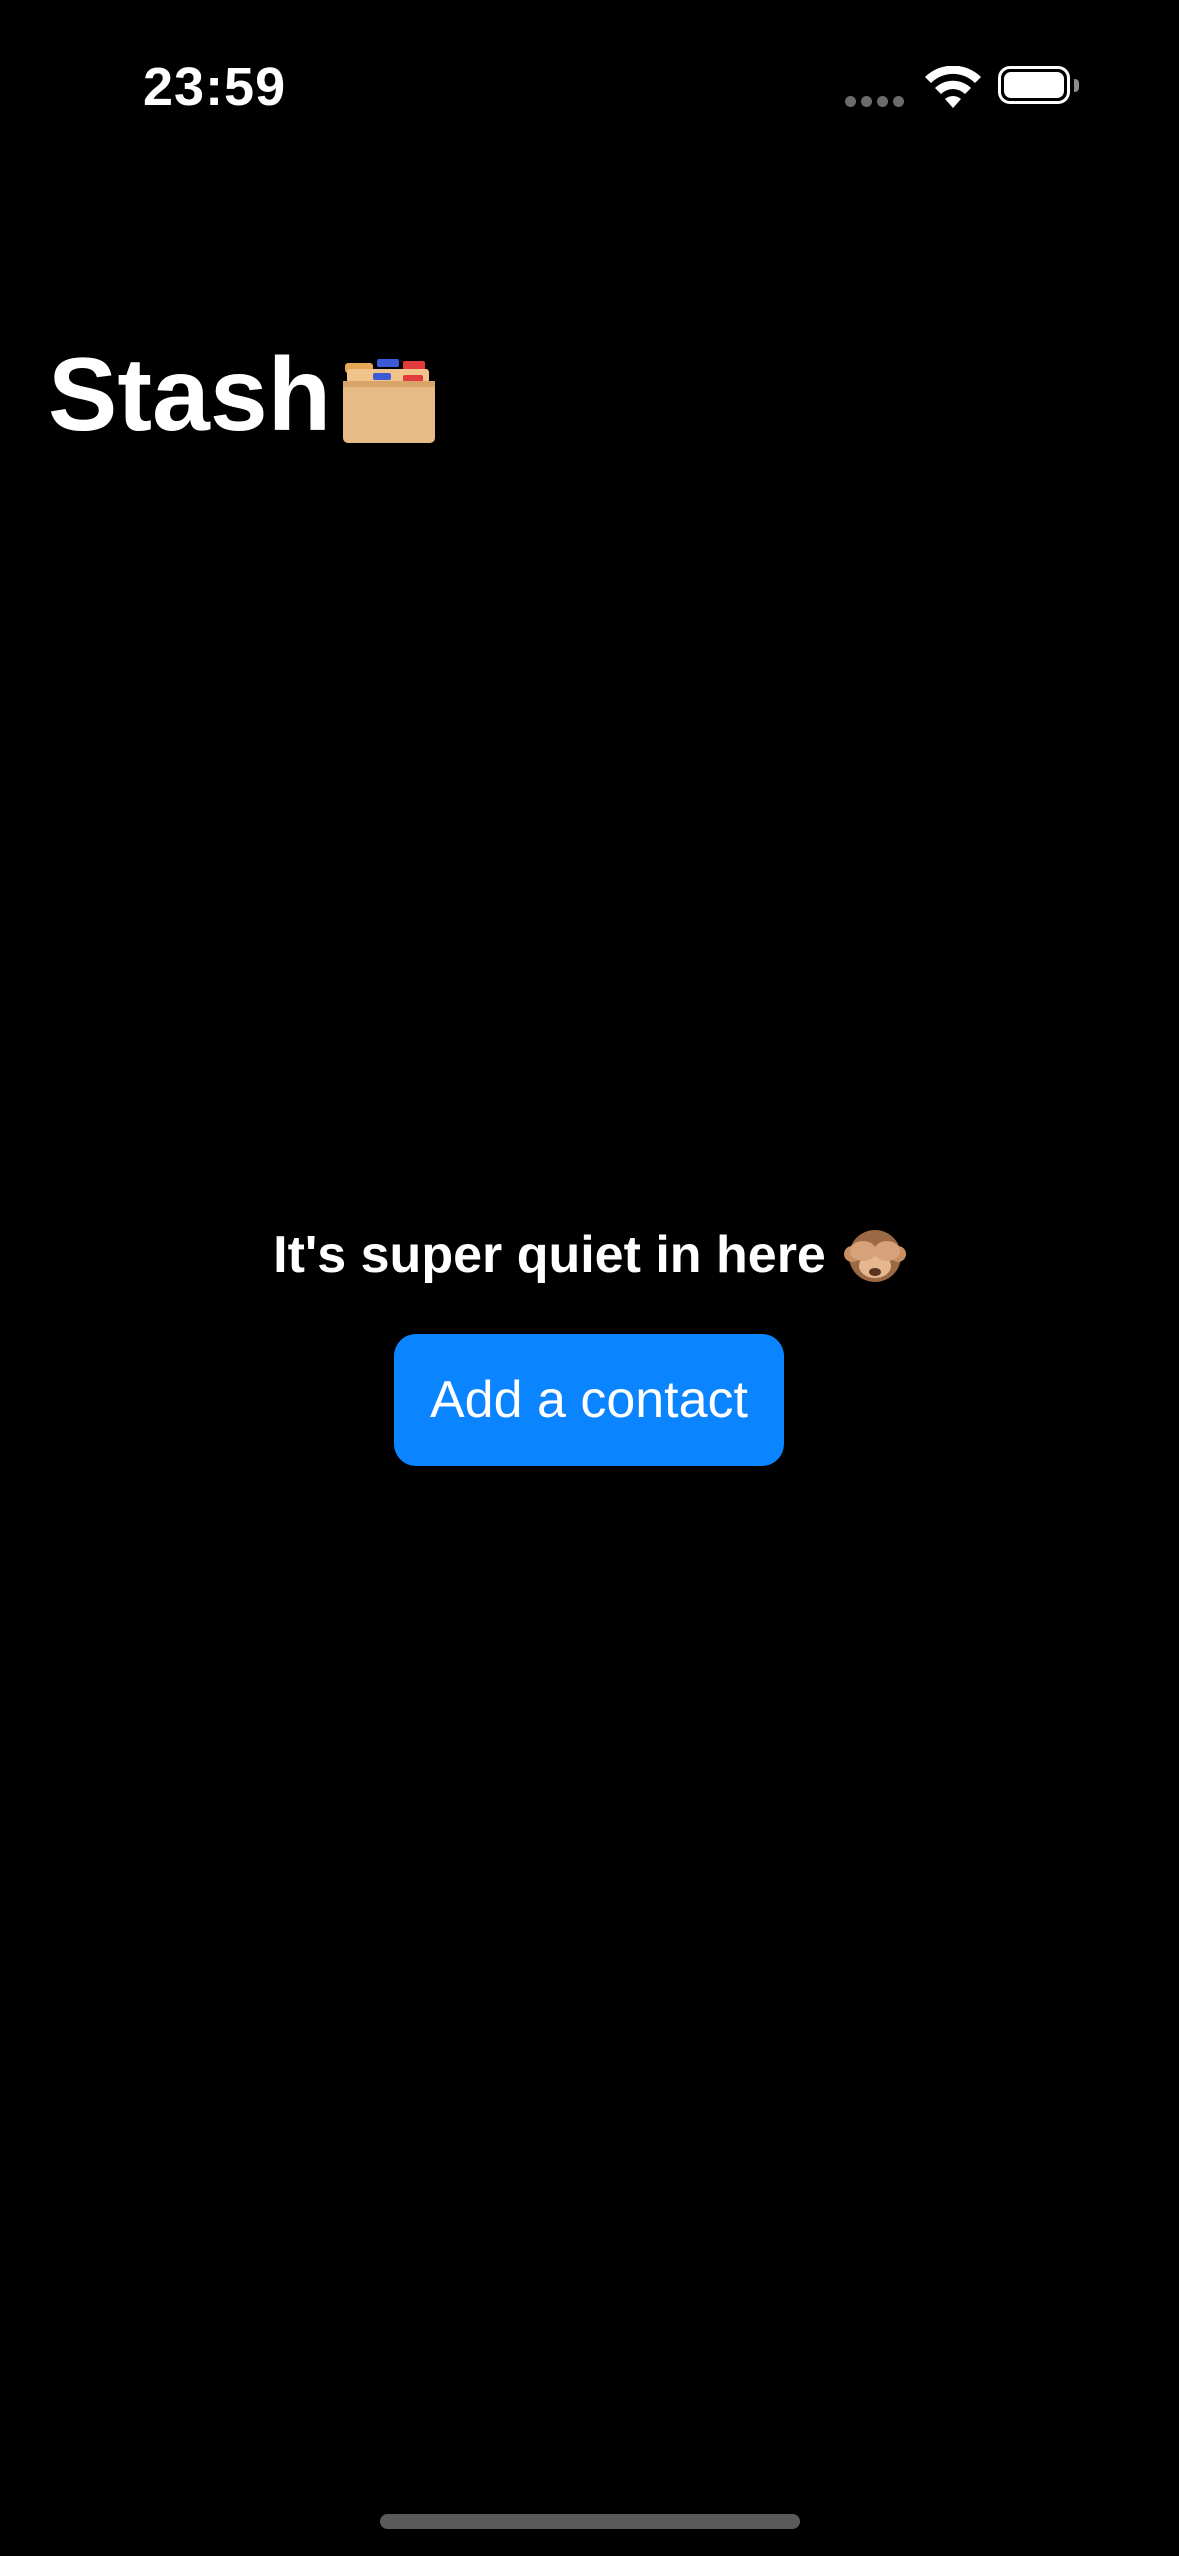  Describe the element at coordinates (589, 80) in the screenshot. I see `status-bar: 23:59` at that location.